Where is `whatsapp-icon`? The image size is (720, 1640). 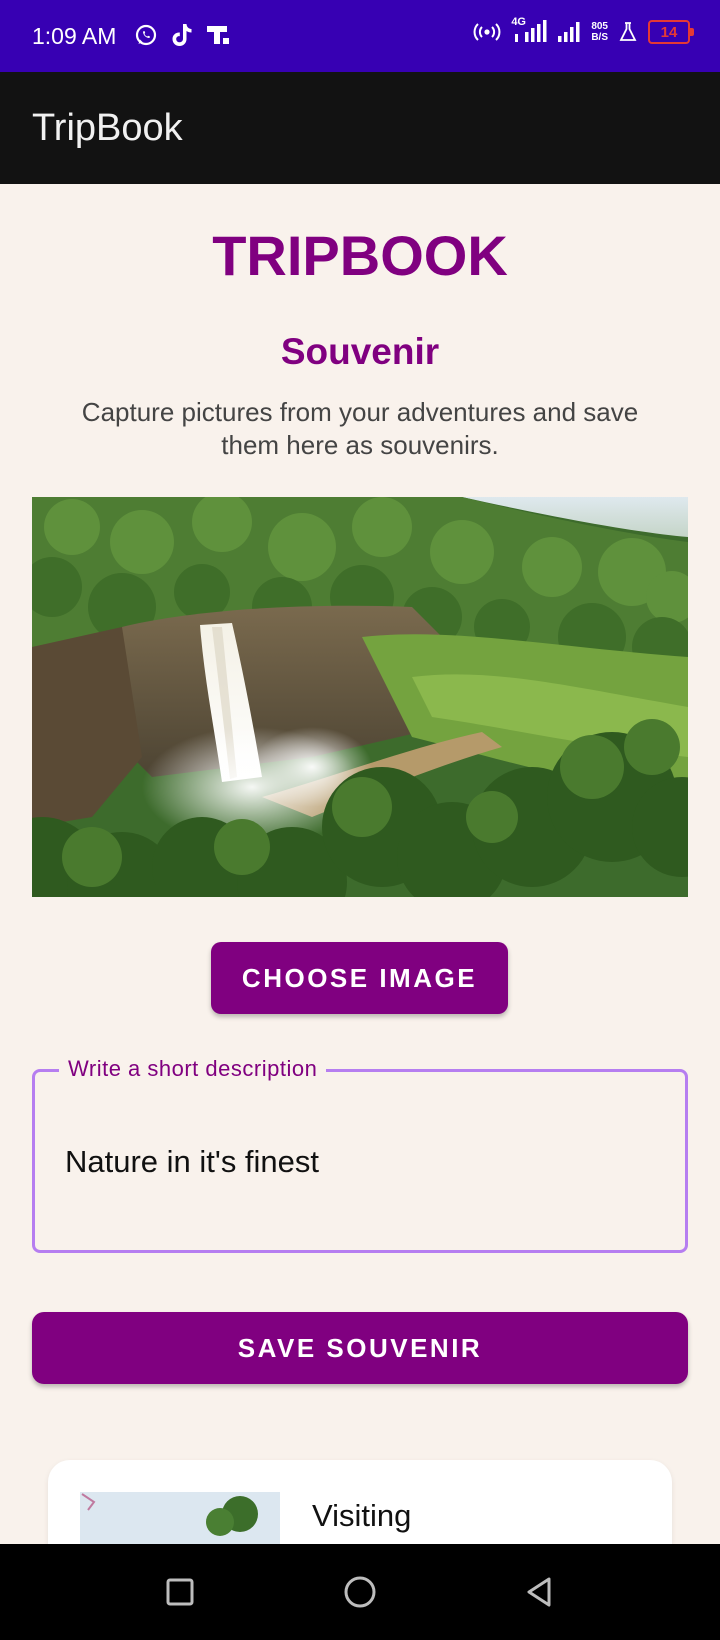 whatsapp-icon is located at coordinates (146, 35).